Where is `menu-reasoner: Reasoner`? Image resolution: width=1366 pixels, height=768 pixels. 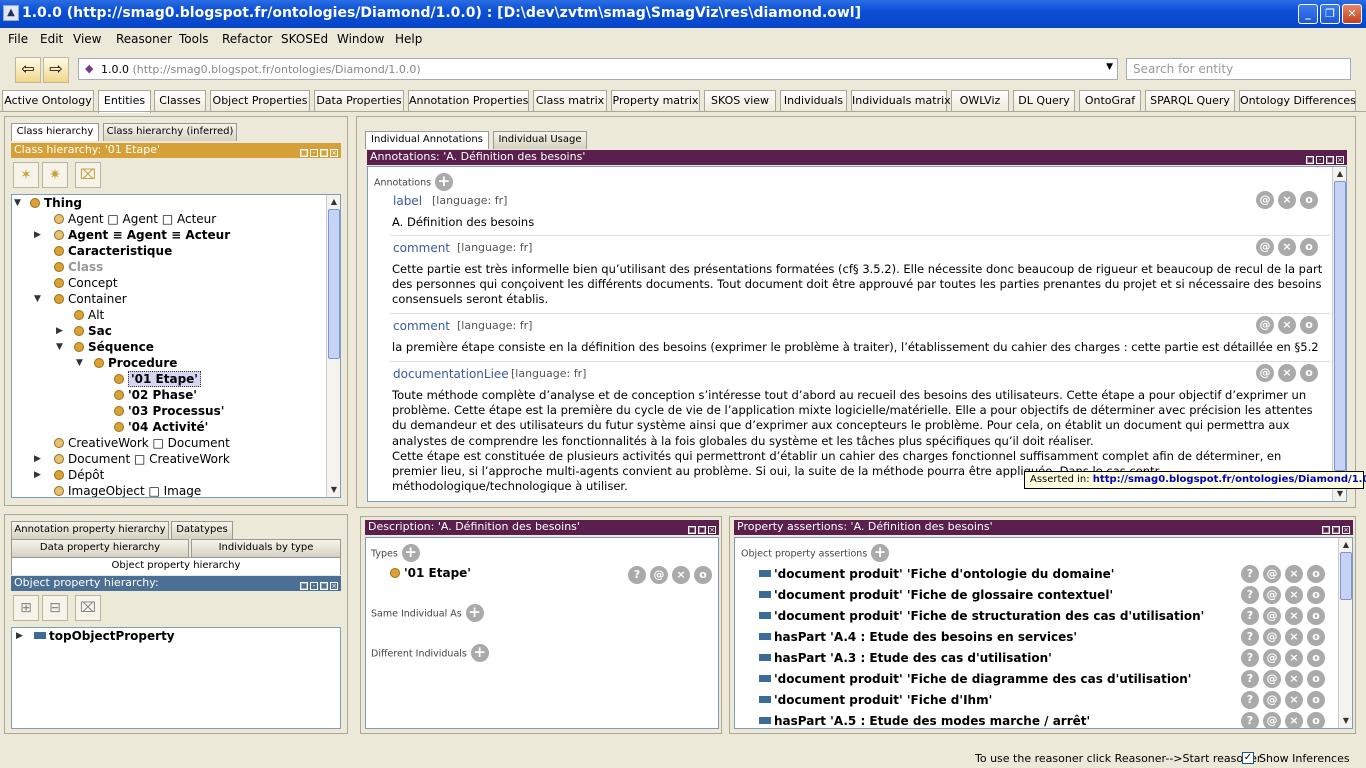
menu-reasoner: Reasoner is located at coordinates (144, 39).